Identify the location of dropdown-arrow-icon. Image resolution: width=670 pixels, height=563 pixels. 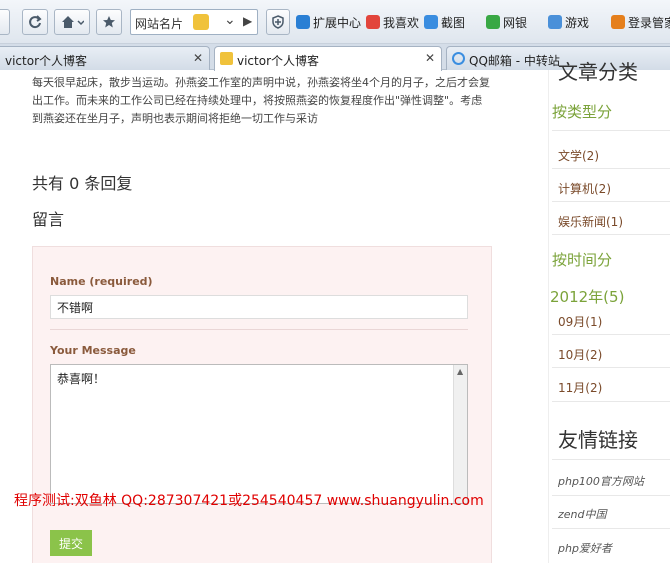
(5, 22).